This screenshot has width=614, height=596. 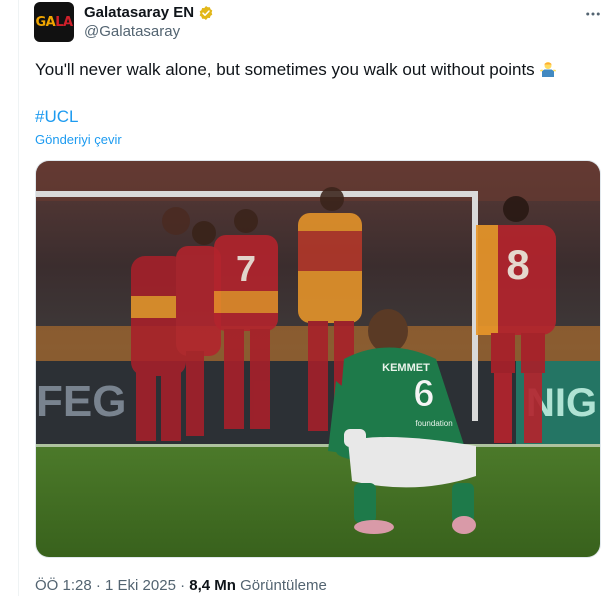 What do you see at coordinates (547, 69) in the screenshot?
I see `person-shrugging-icon` at bounding box center [547, 69].